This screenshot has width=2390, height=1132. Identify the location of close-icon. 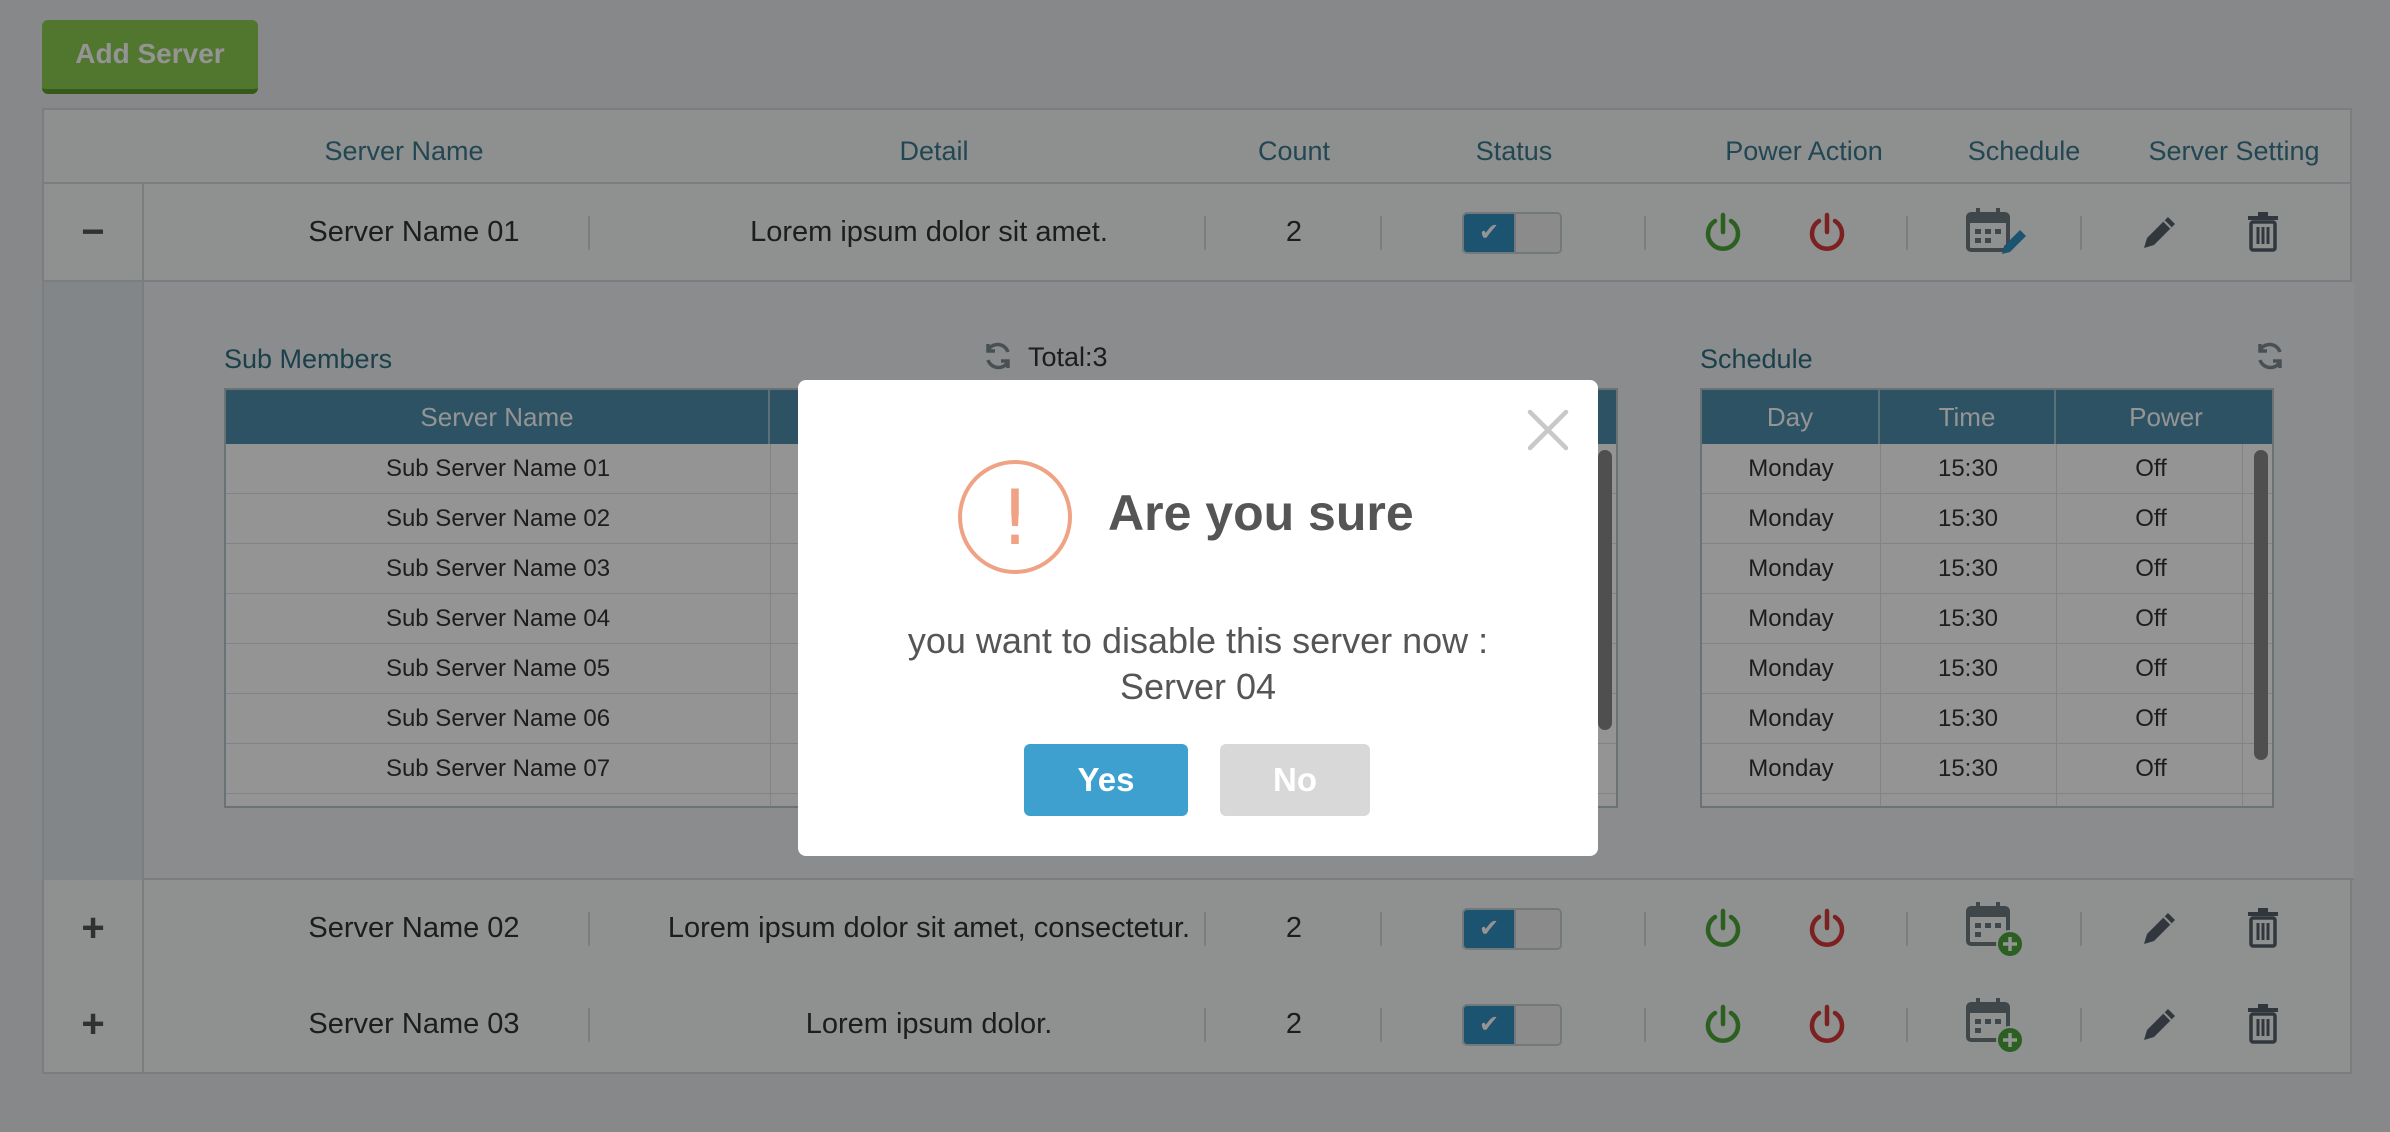
(1548, 430).